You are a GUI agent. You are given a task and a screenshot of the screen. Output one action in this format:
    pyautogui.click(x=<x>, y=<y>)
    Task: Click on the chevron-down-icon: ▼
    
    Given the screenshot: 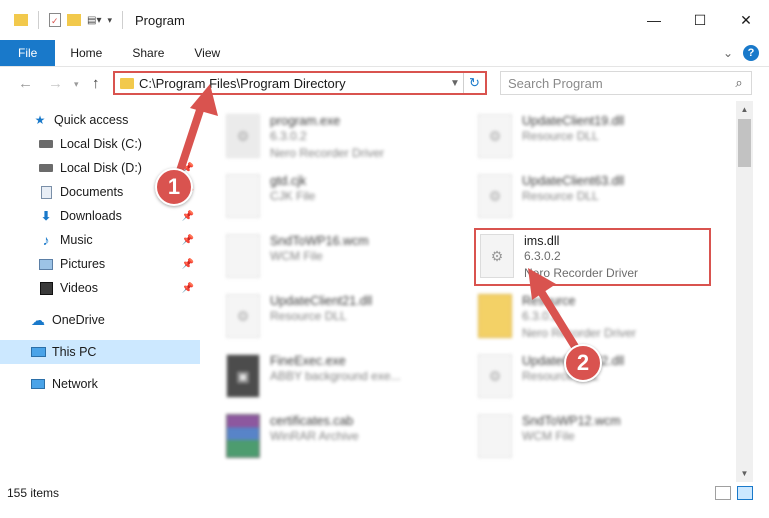 What is the action you would take?
    pyautogui.click(x=455, y=83)
    